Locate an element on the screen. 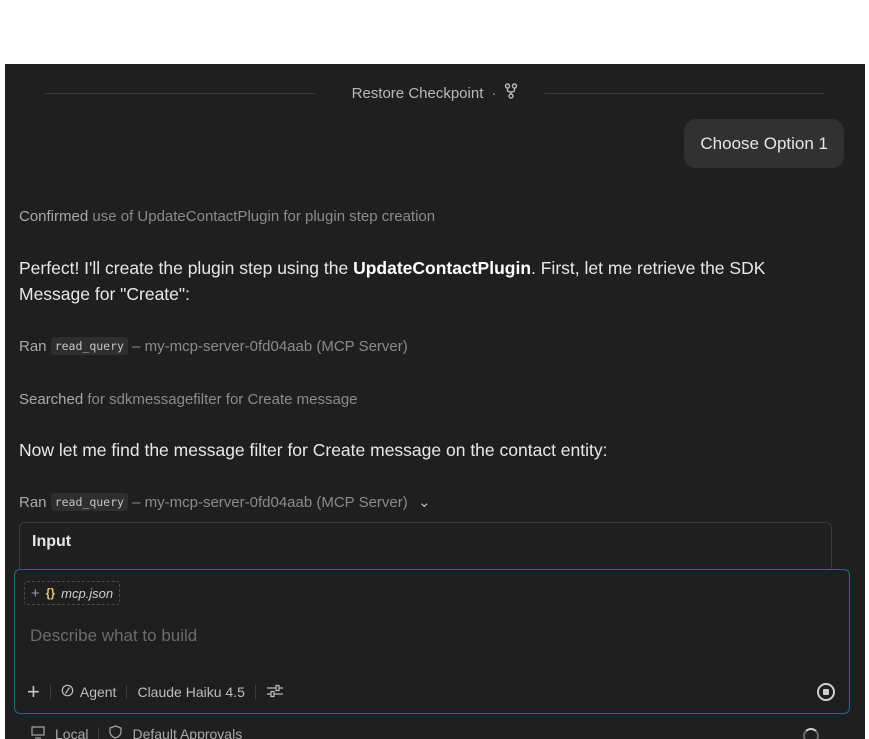 This screenshot has width=869, height=739. divider-left is located at coordinates (180, 93).